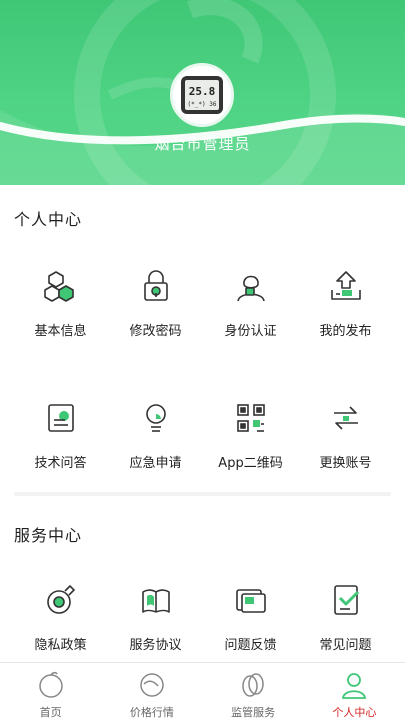 The image size is (405, 720). Describe the element at coordinates (346, 600) in the screenshot. I see `faq-icon` at that location.